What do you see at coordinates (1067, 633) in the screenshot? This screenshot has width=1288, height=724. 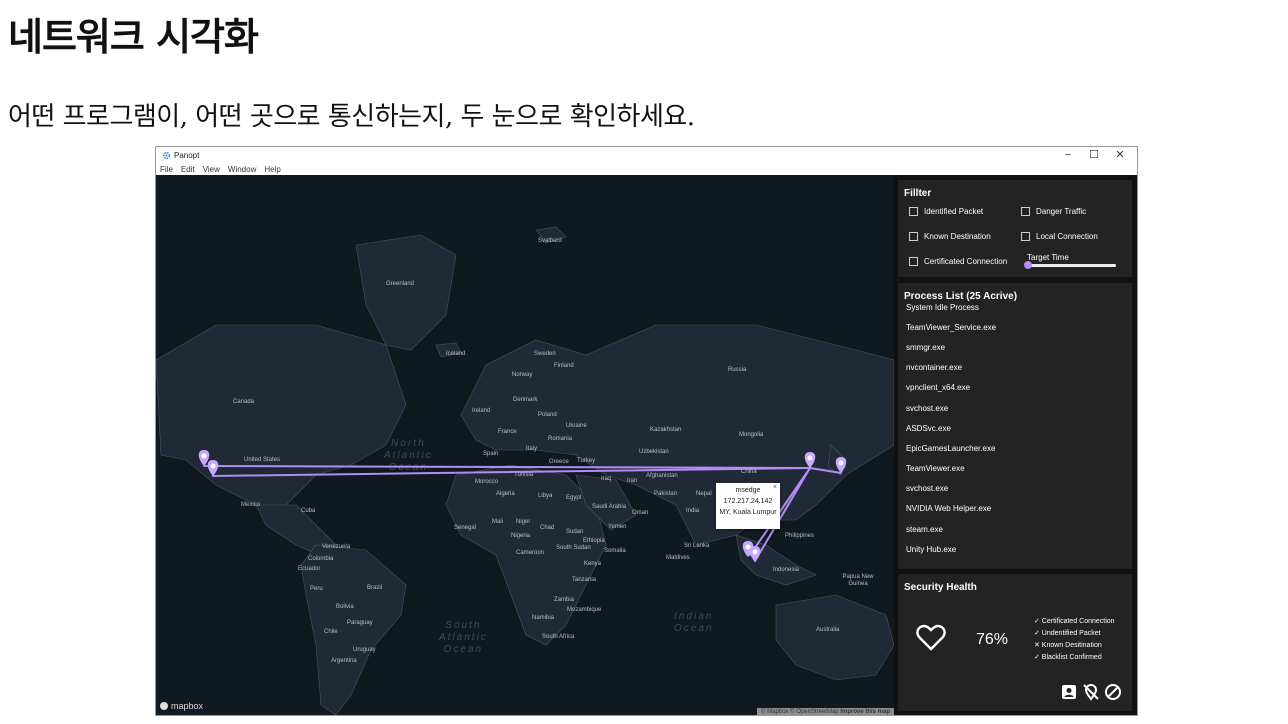 I see `health-check-item: ✓ Undentified Packet` at bounding box center [1067, 633].